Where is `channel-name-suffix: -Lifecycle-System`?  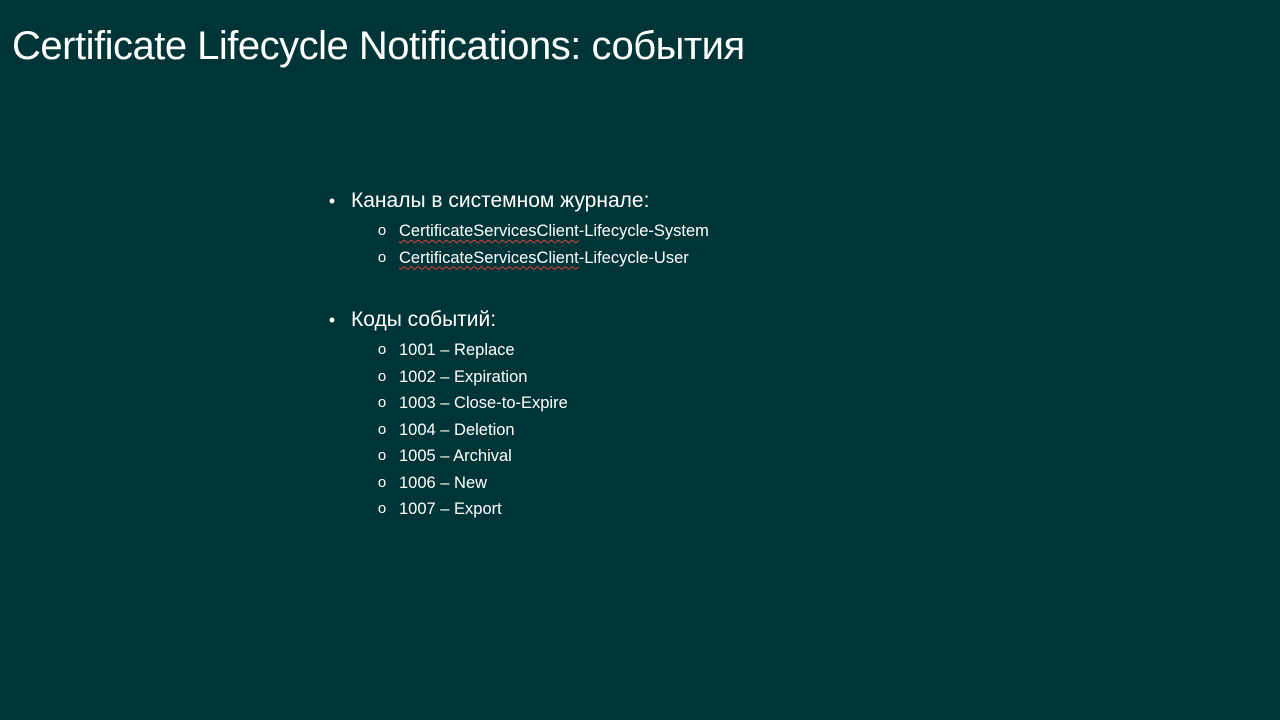 channel-name-suffix: -Lifecycle-System is located at coordinates (643, 231).